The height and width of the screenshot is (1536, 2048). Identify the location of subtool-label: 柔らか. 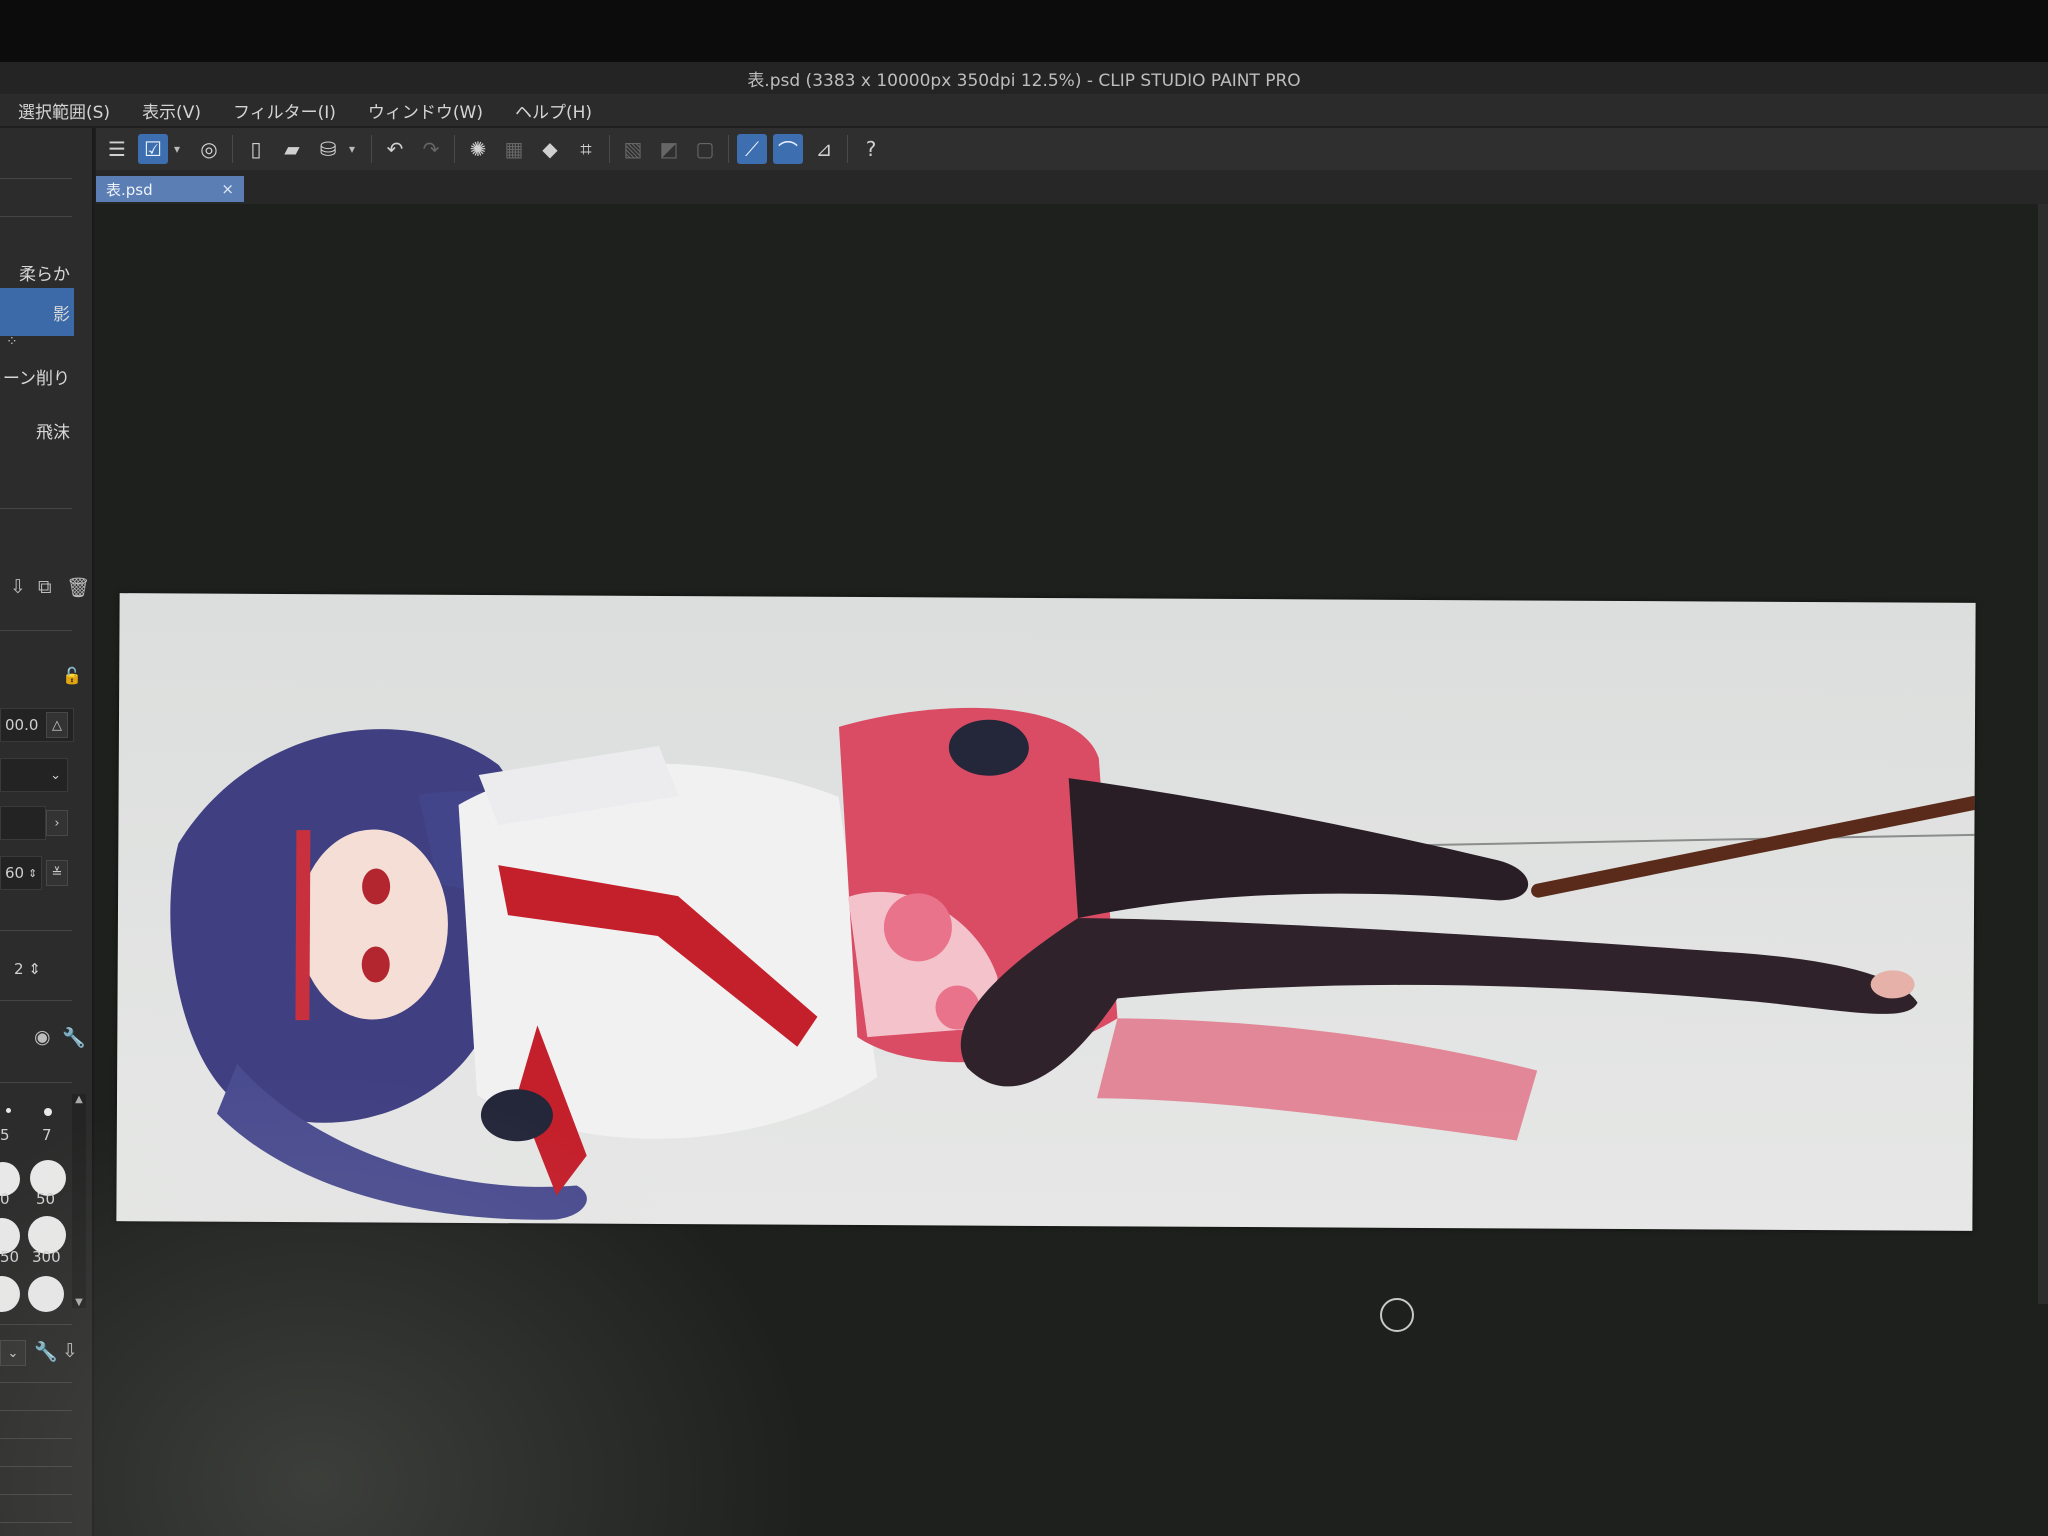
(44, 274).